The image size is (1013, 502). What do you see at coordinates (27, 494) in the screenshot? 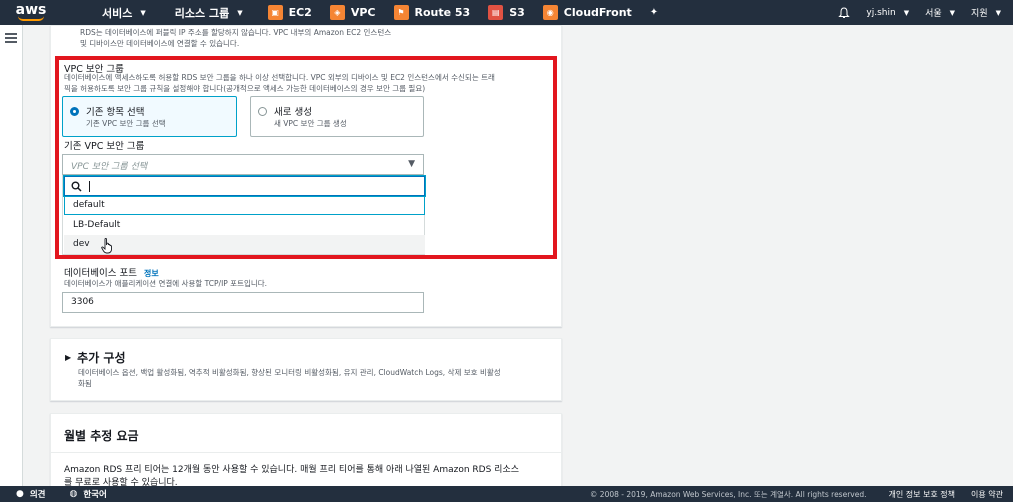
I see `feedback-button: ● 의견` at bounding box center [27, 494].